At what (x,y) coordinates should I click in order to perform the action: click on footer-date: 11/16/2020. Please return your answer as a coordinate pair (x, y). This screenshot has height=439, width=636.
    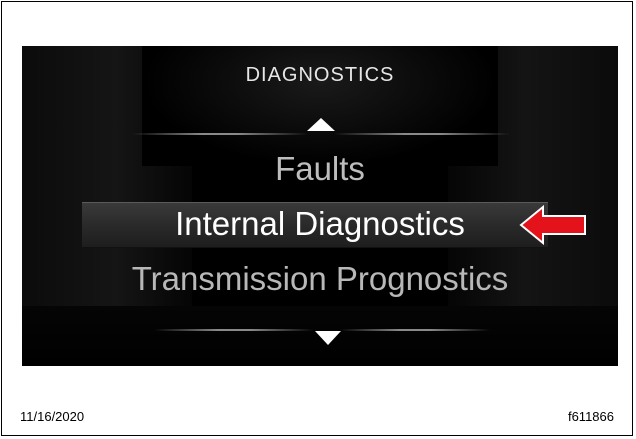
    Looking at the image, I should click on (52, 416).